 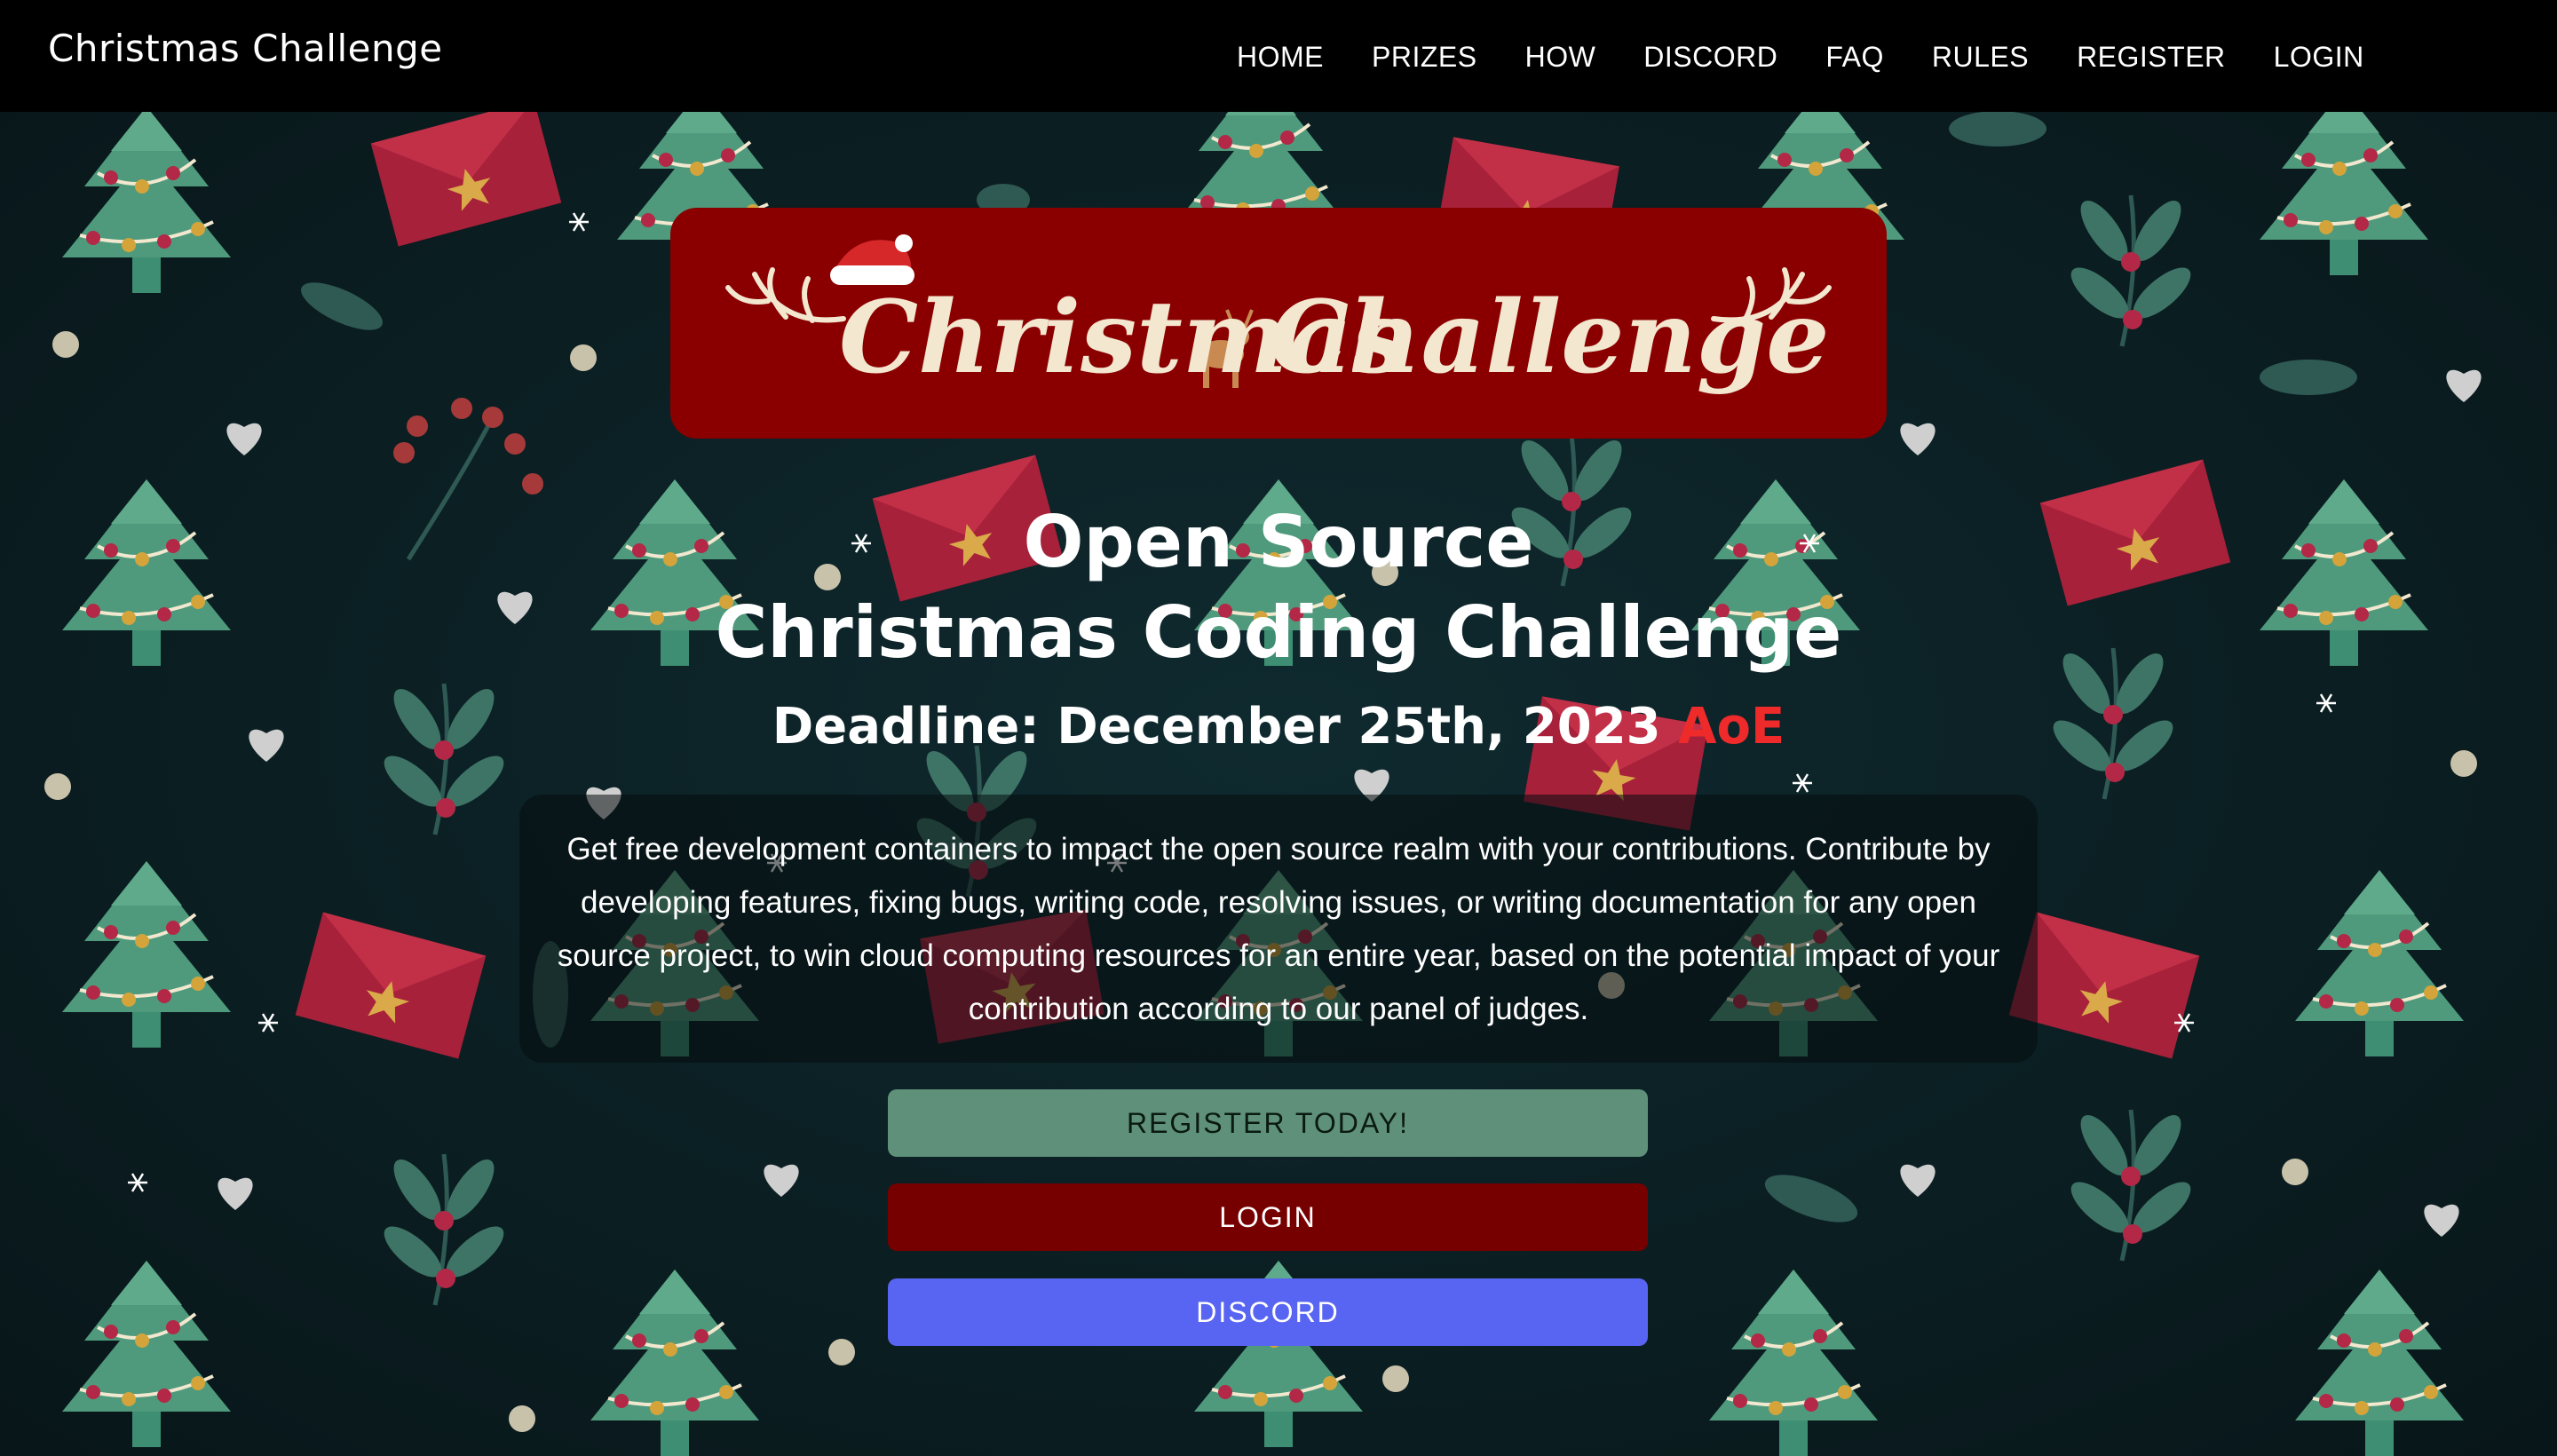 What do you see at coordinates (1424, 56) in the screenshot?
I see `nav-prizes-link: PRIZES` at bounding box center [1424, 56].